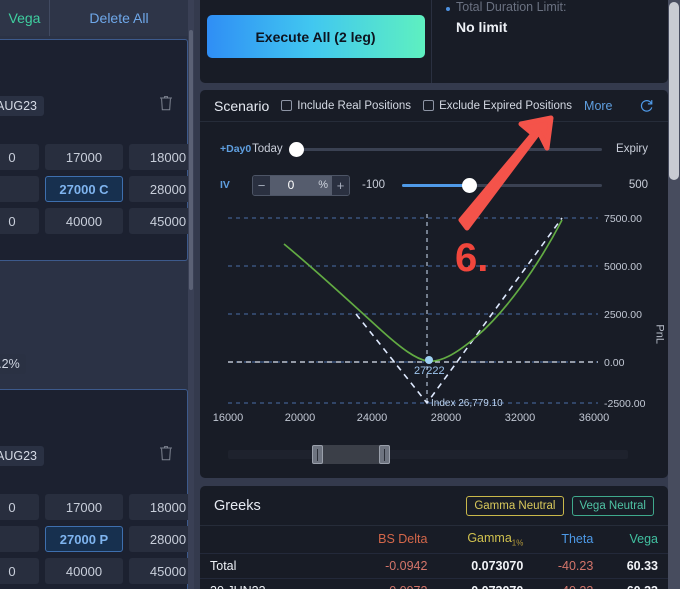  Describe the element at coordinates (511, 7) in the screenshot. I see `duration-limit-label: Total Duration Limit:` at that location.